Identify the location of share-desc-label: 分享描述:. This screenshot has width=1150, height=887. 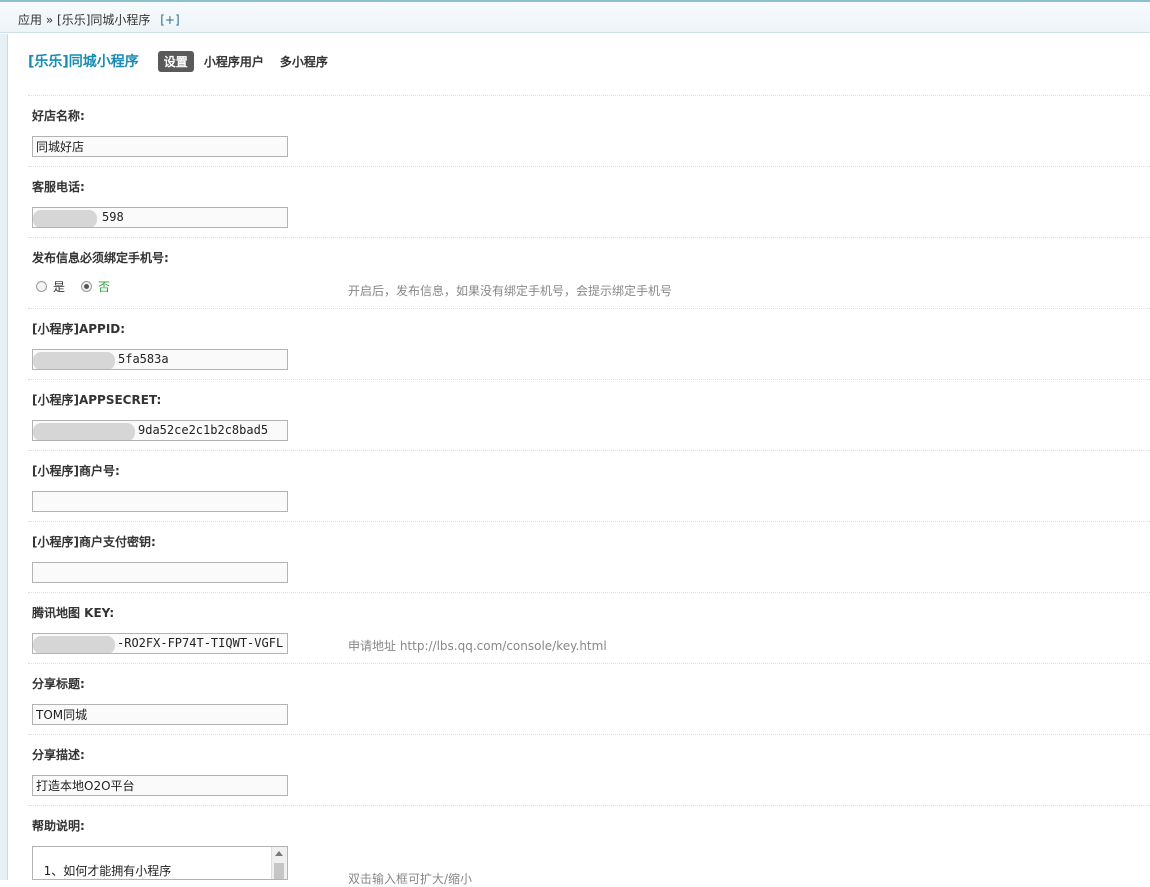
(58, 755).